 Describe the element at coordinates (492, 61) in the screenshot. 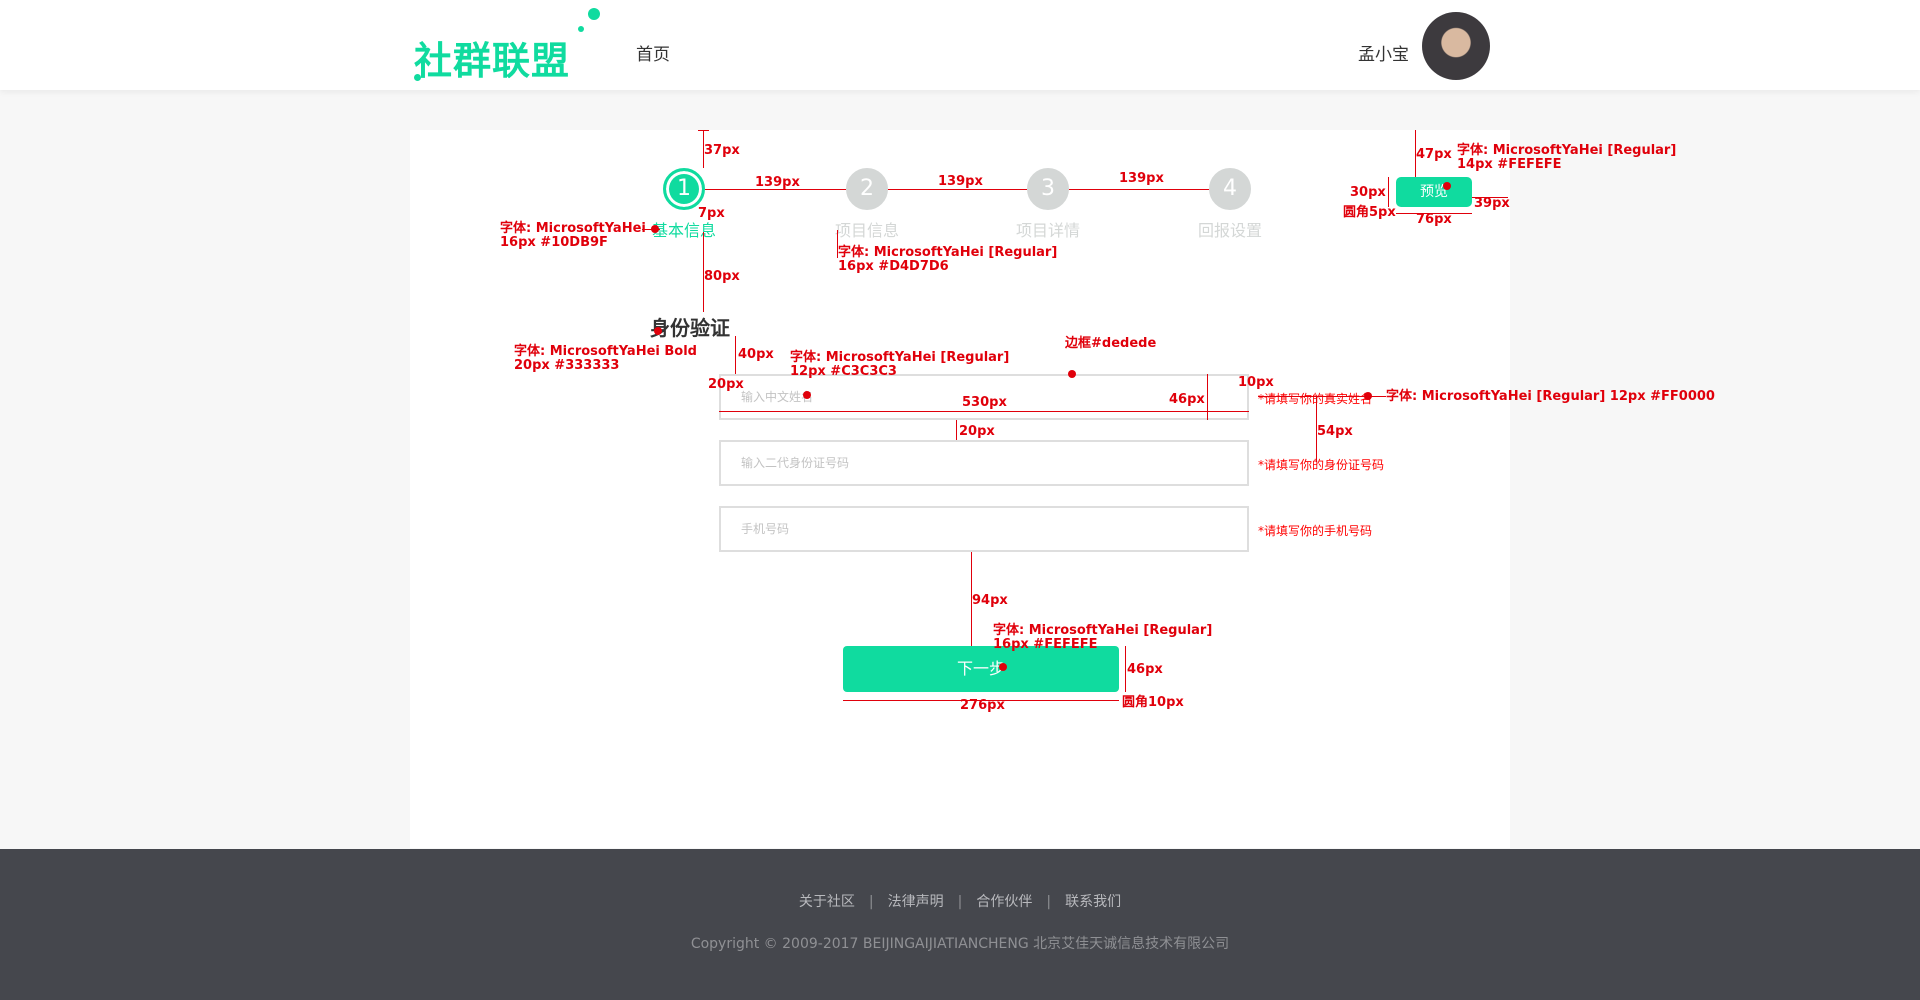

I see `logo-text: 社群联盟` at that location.